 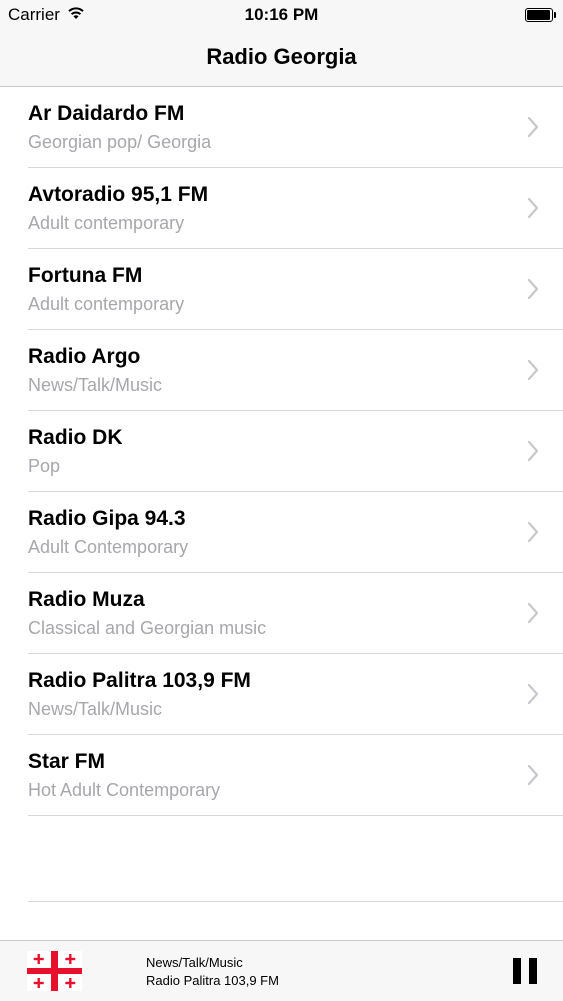 What do you see at coordinates (295, 451) in the screenshot?
I see `station-row: Radio DK Pop` at bounding box center [295, 451].